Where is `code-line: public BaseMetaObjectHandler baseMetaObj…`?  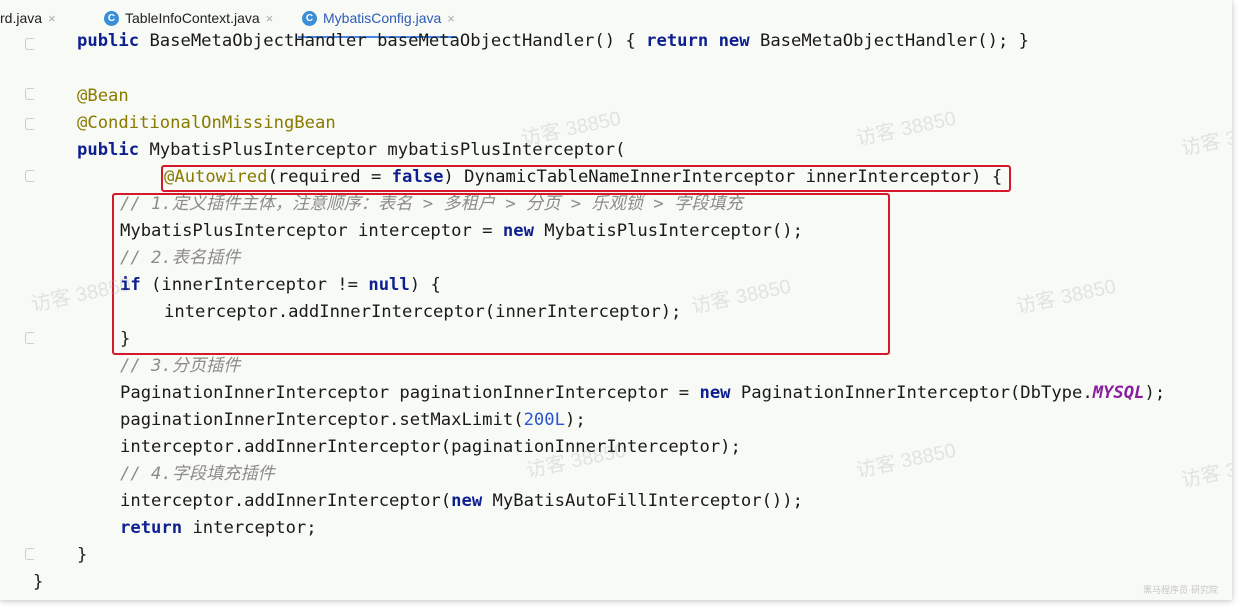 code-line: public BaseMetaObjectHandler baseMetaObj… is located at coordinates (553, 41).